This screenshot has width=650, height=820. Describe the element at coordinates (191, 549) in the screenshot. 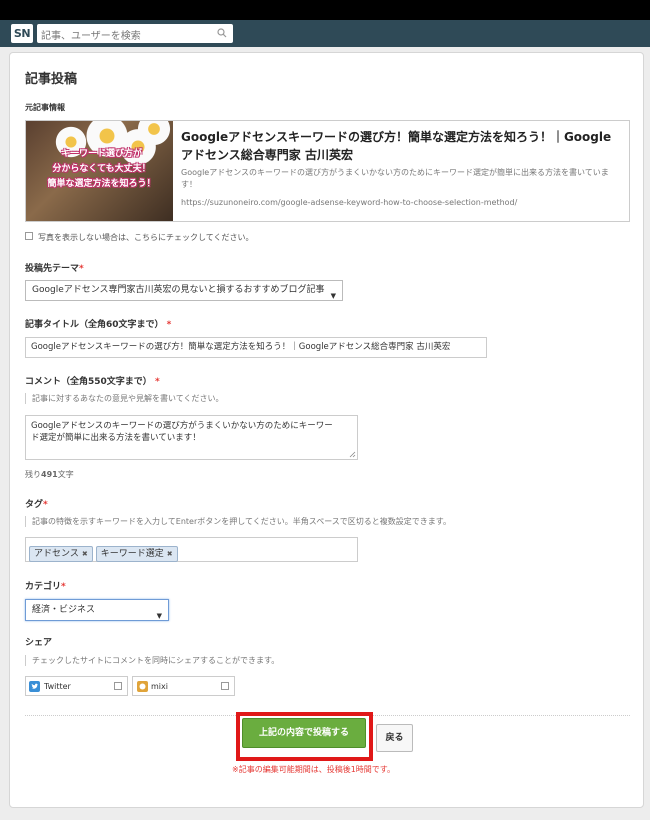

I see `tags-input: アドセンス ✖ キーワード選定 ✖` at that location.